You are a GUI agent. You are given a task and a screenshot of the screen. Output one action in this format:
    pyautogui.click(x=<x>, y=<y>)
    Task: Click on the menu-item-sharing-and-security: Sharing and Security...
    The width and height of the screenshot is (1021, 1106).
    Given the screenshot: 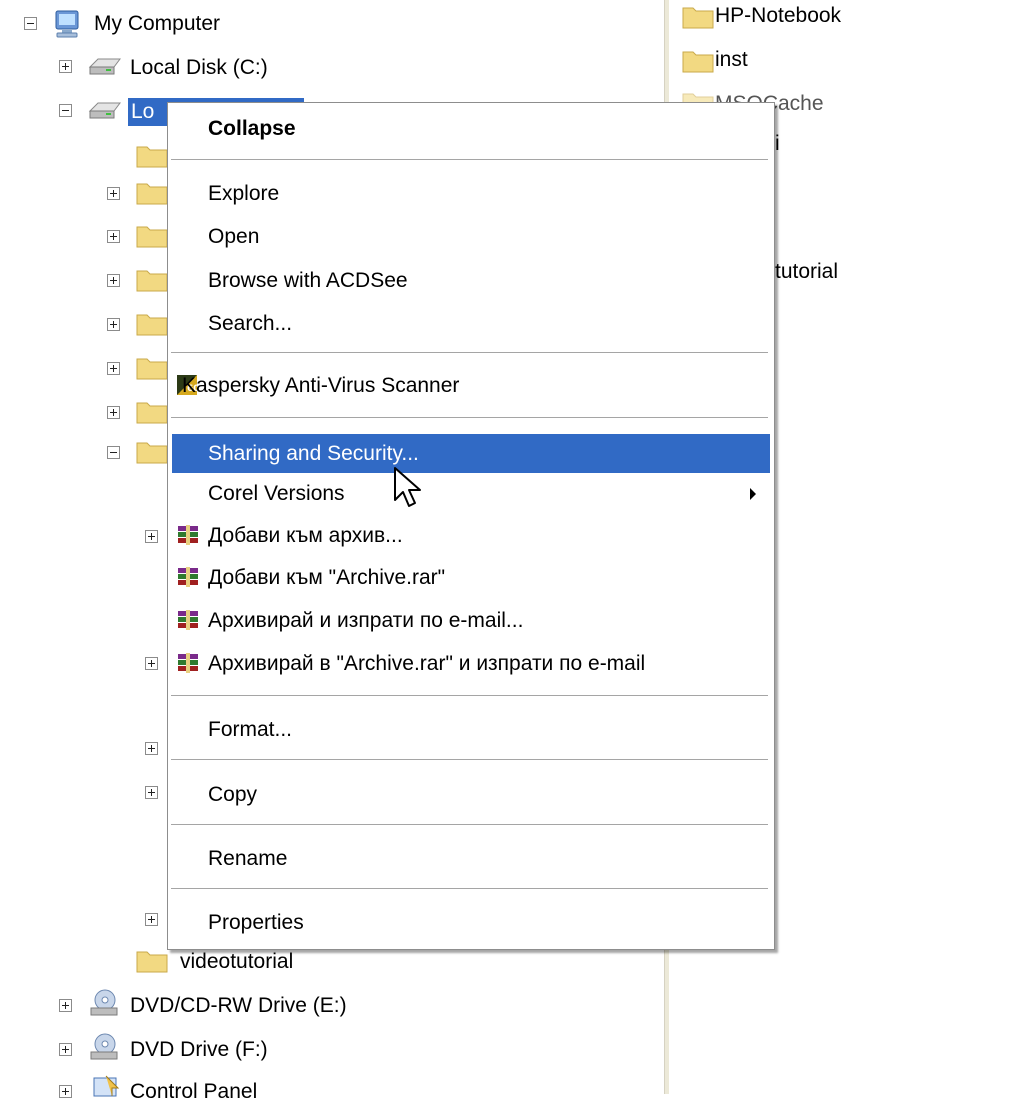 What is the action you would take?
    pyautogui.click(x=471, y=453)
    